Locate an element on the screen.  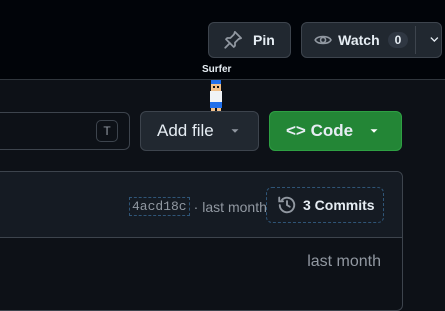
watch-button: Watch 0 is located at coordinates (371, 40).